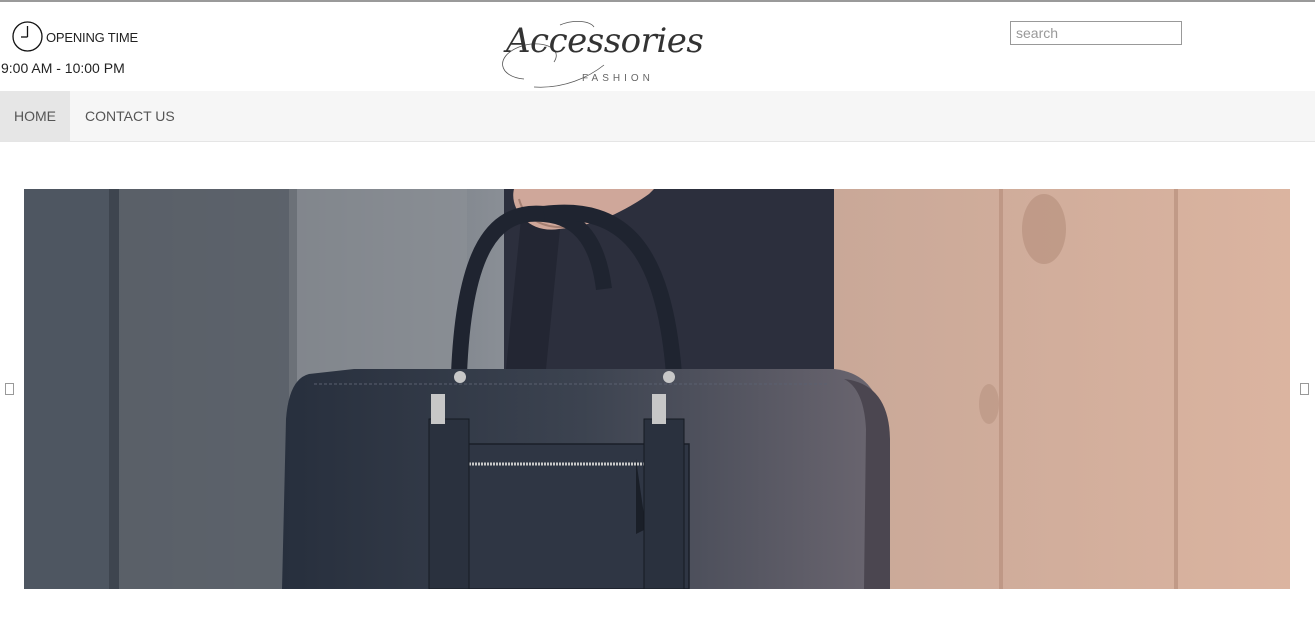 The width and height of the screenshot is (1315, 630). Describe the element at coordinates (92, 37) in the screenshot. I see `opening-time-label: OPENING TIME` at that location.